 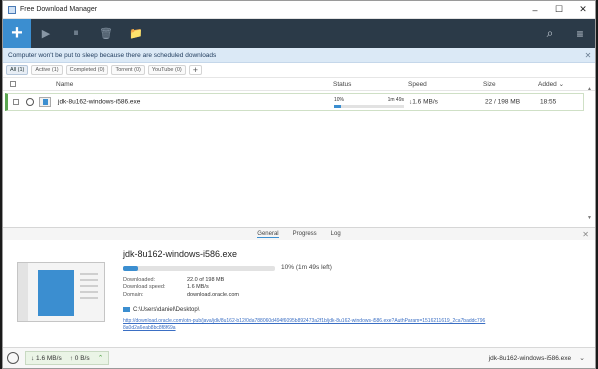 What do you see at coordinates (16, 102) in the screenshot?
I see `row-checkbox` at bounding box center [16, 102].